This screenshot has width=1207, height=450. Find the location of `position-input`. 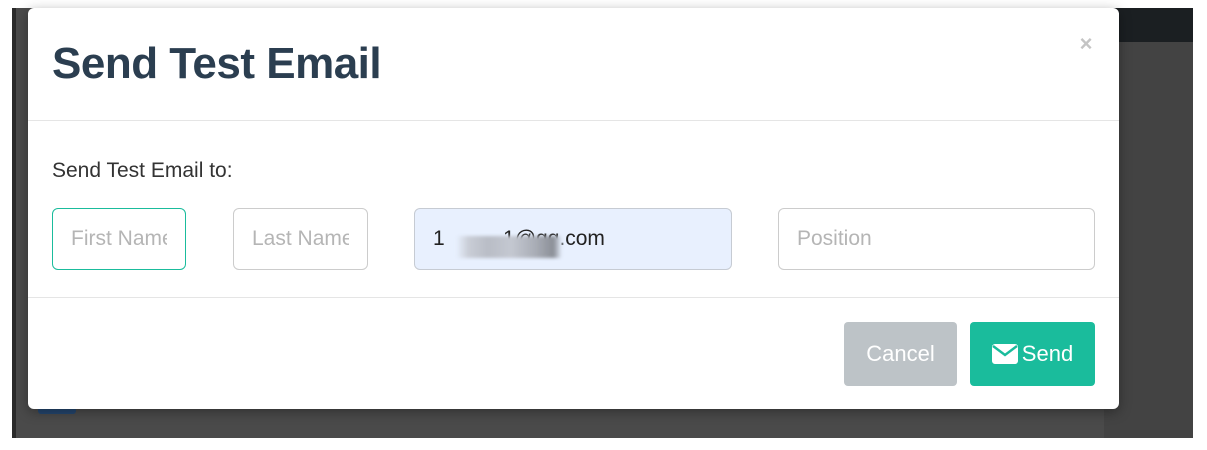

position-input is located at coordinates (936, 239).